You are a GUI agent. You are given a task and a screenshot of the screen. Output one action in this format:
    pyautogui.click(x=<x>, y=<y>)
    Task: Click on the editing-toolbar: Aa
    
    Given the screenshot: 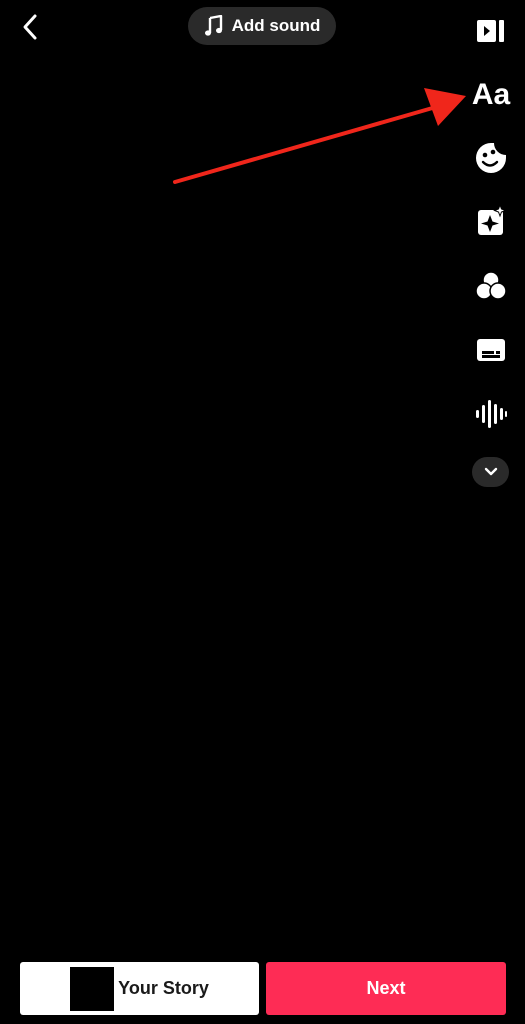 What is the action you would take?
    pyautogui.click(x=491, y=260)
    